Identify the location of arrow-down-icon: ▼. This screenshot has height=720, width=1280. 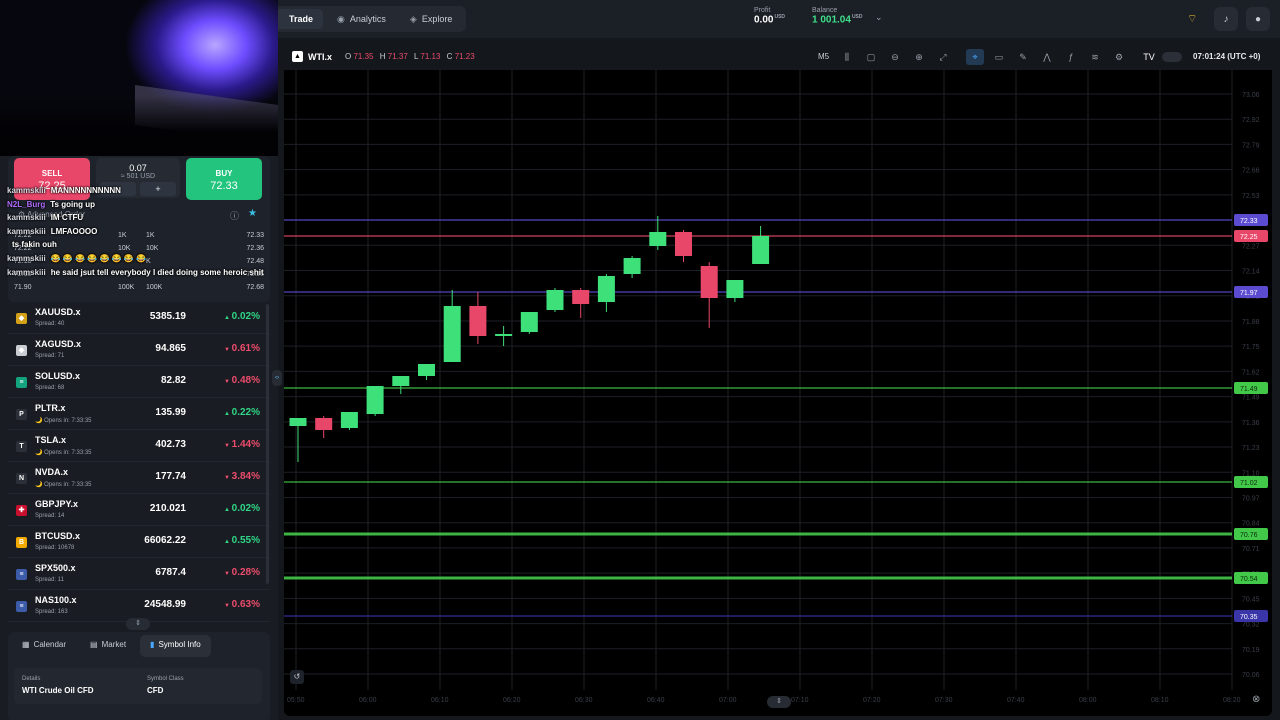
(228, 446).